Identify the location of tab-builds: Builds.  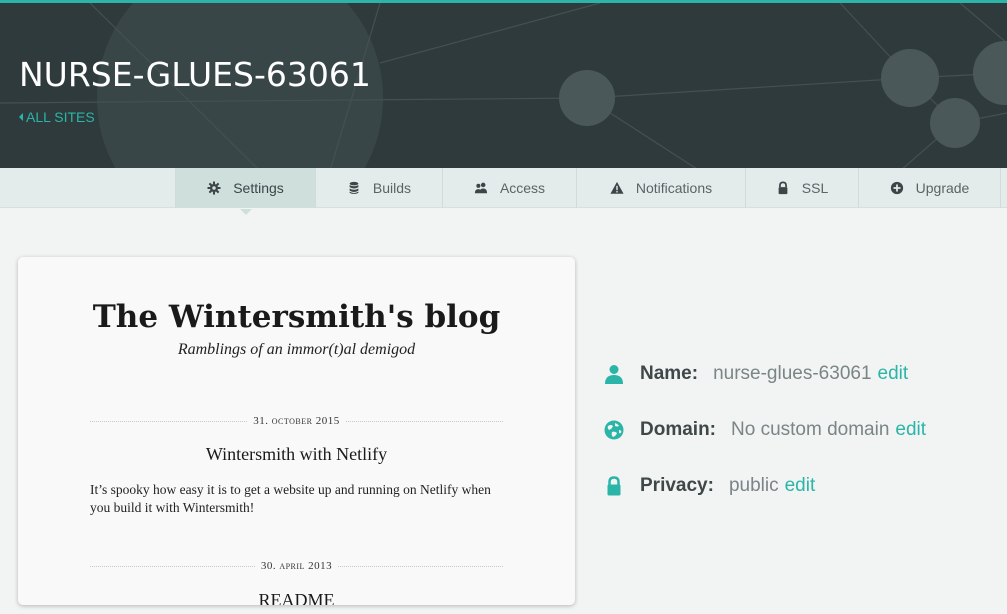
(379, 188).